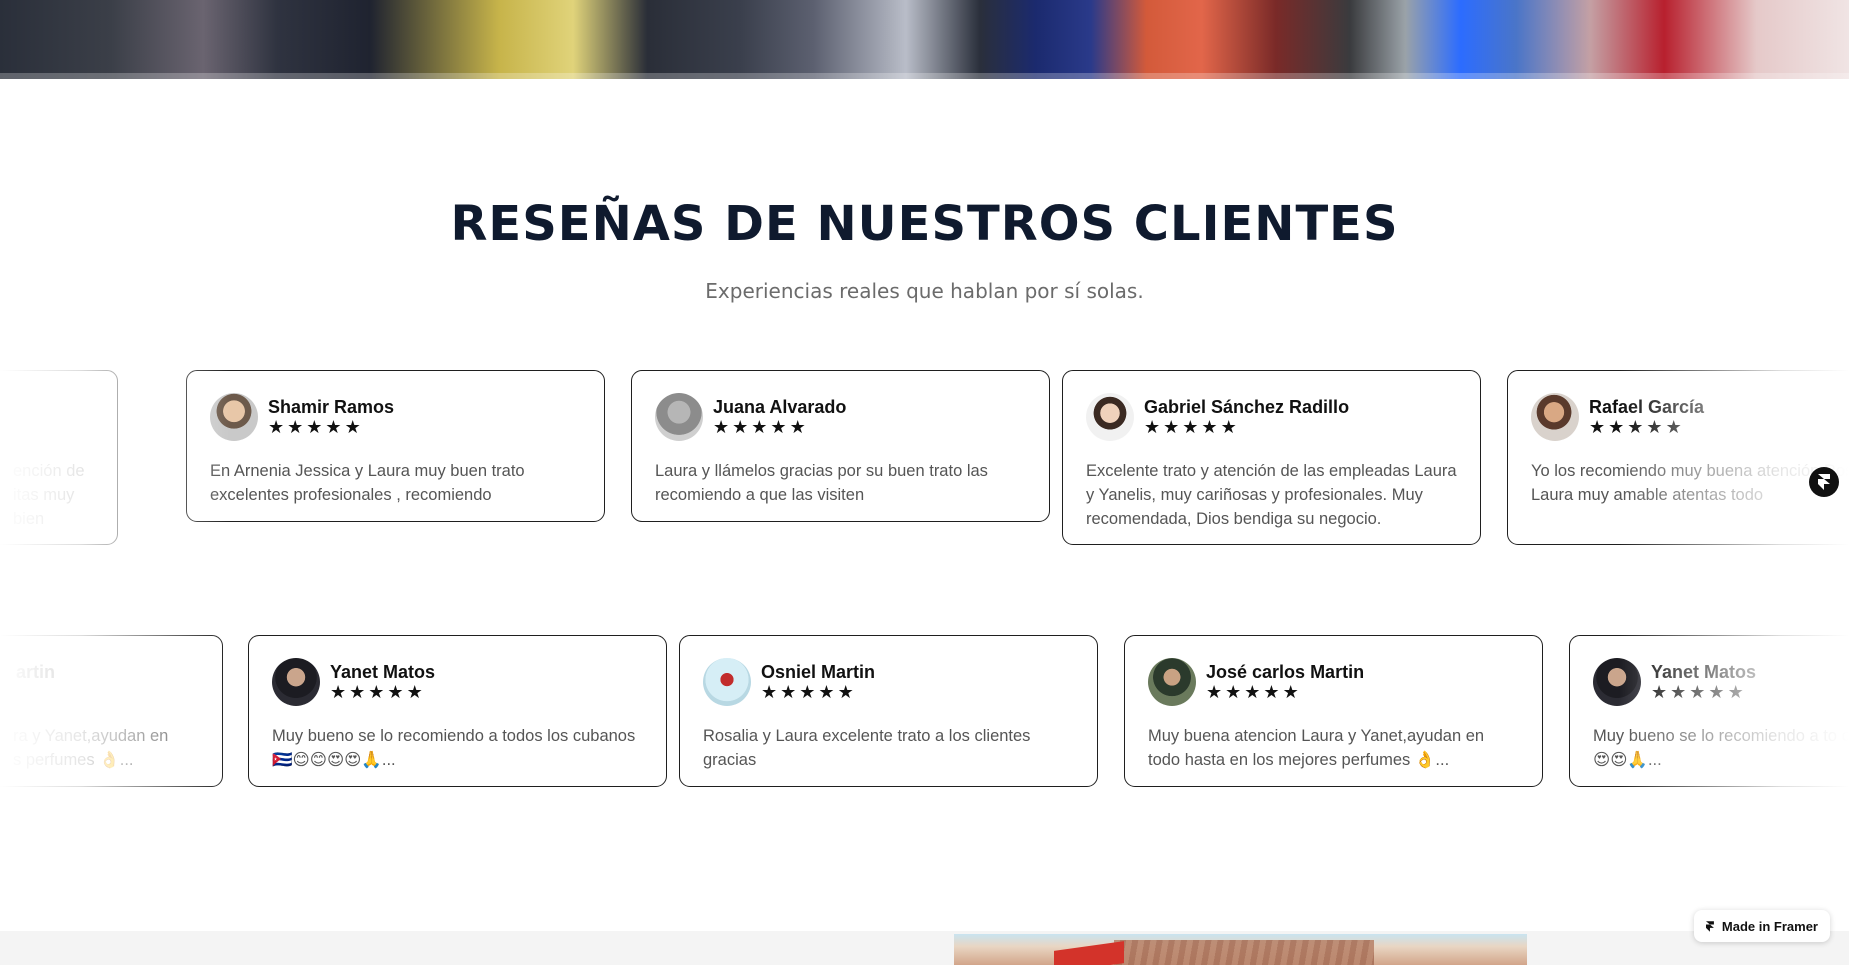  I want to click on store-shelf-banner-image, so click(924, 39).